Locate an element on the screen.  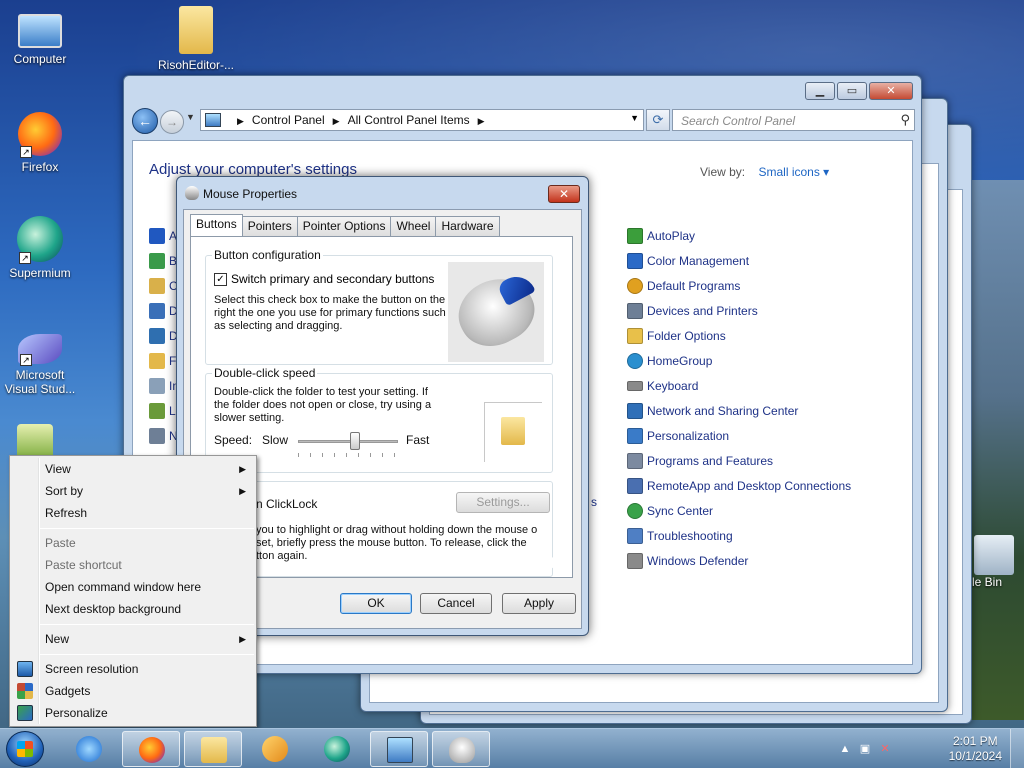
maximize-button: ▭ is located at coordinates (852, 91).